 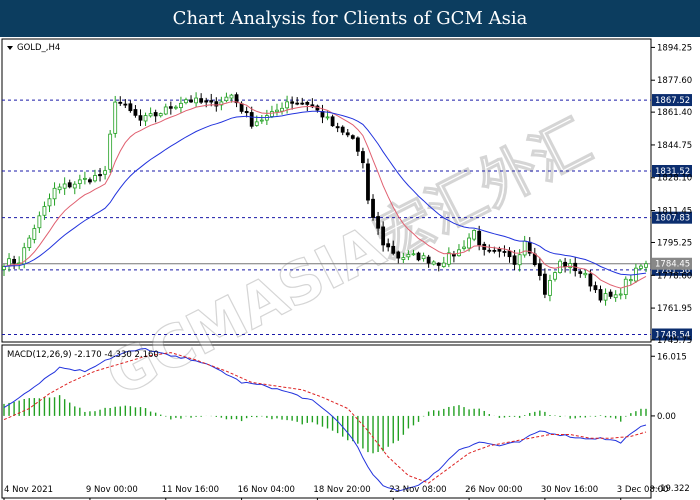 What do you see at coordinates (674, 341) in the screenshot?
I see `price-tick-label: 1745.75` at bounding box center [674, 341].